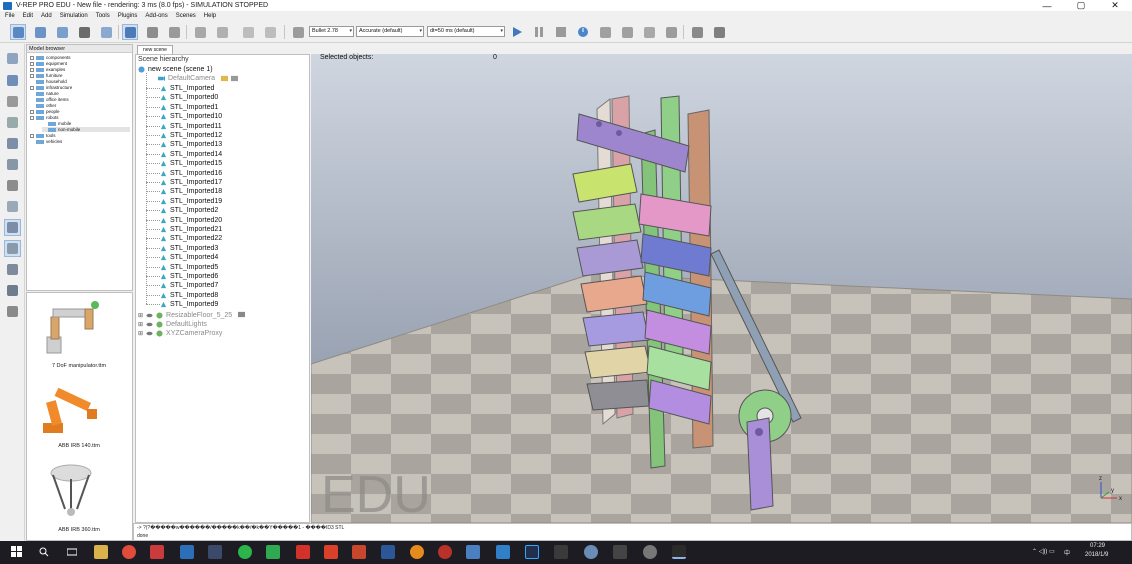 The width and height of the screenshot is (1132, 564). I want to click on tree-item-stl-imported: STL_Imported9, so click(189, 304).